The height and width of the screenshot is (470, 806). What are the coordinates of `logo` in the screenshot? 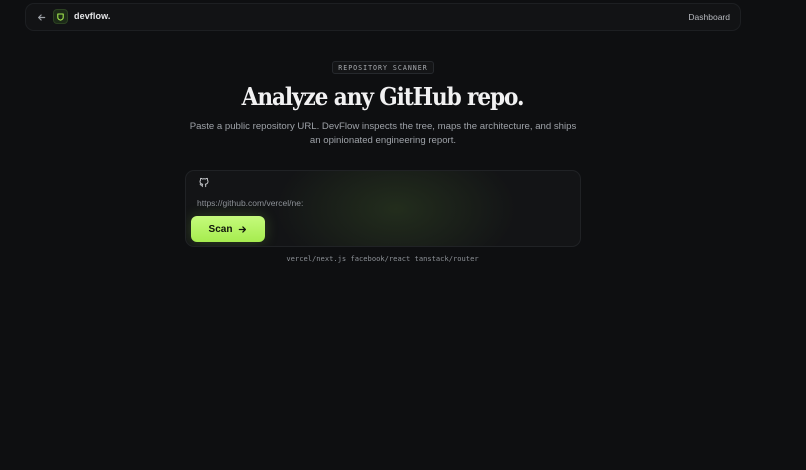 It's located at (60, 16).